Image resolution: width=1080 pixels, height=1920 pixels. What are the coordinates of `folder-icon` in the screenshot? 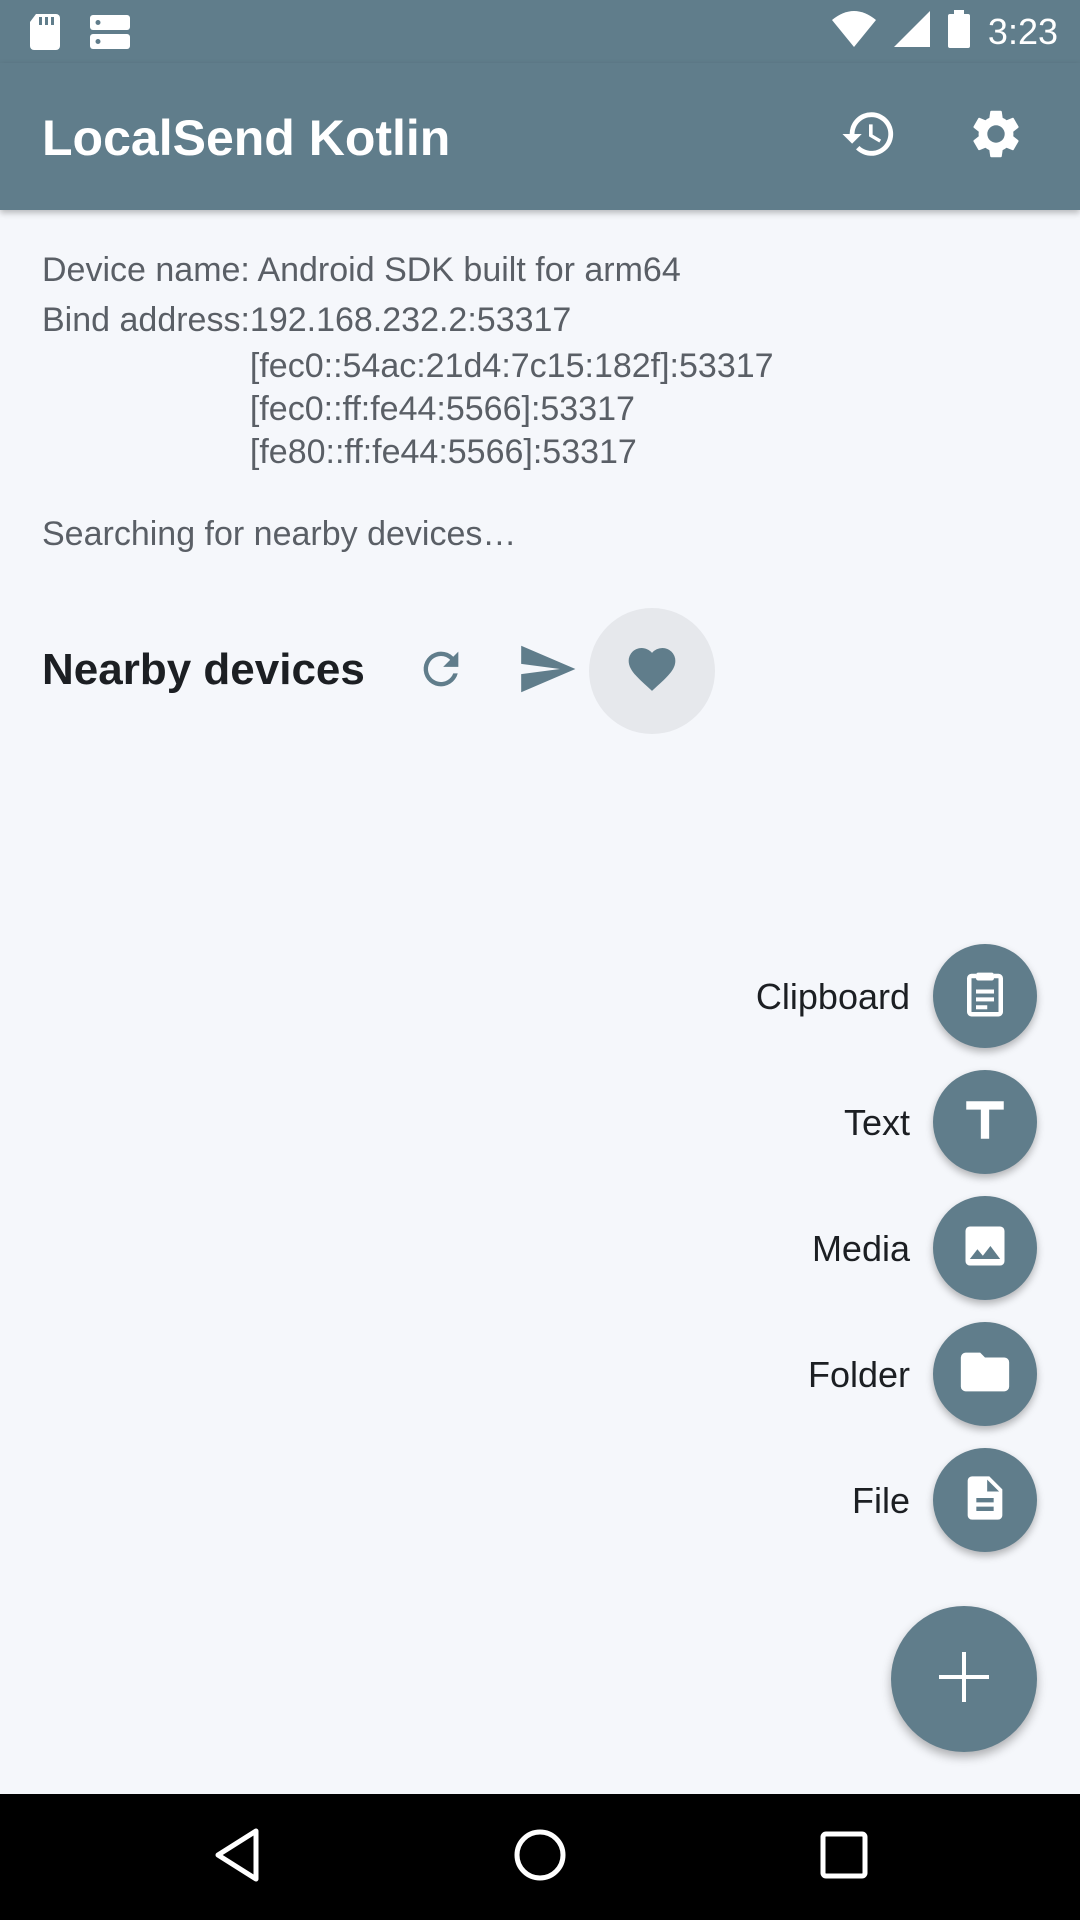 It's located at (985, 1374).